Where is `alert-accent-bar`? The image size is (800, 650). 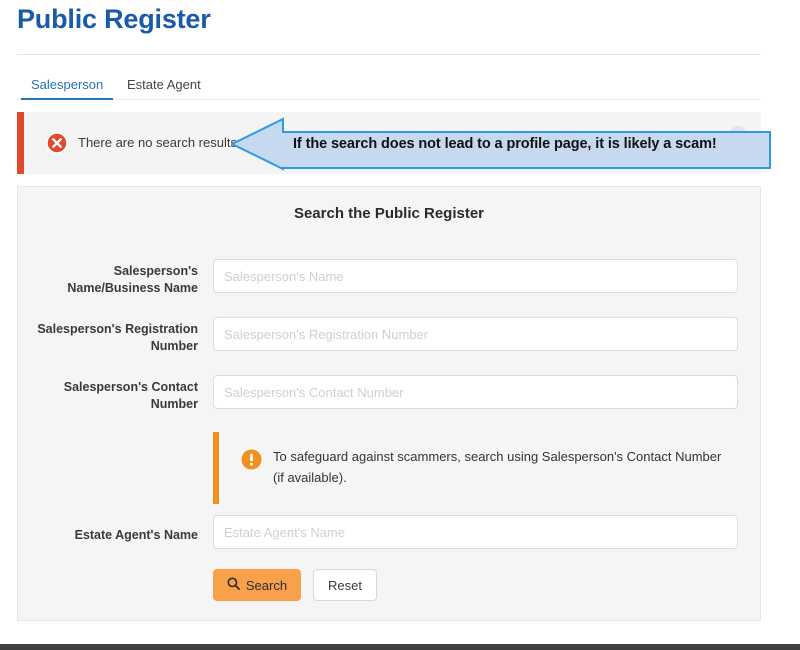
alert-accent-bar is located at coordinates (20, 143).